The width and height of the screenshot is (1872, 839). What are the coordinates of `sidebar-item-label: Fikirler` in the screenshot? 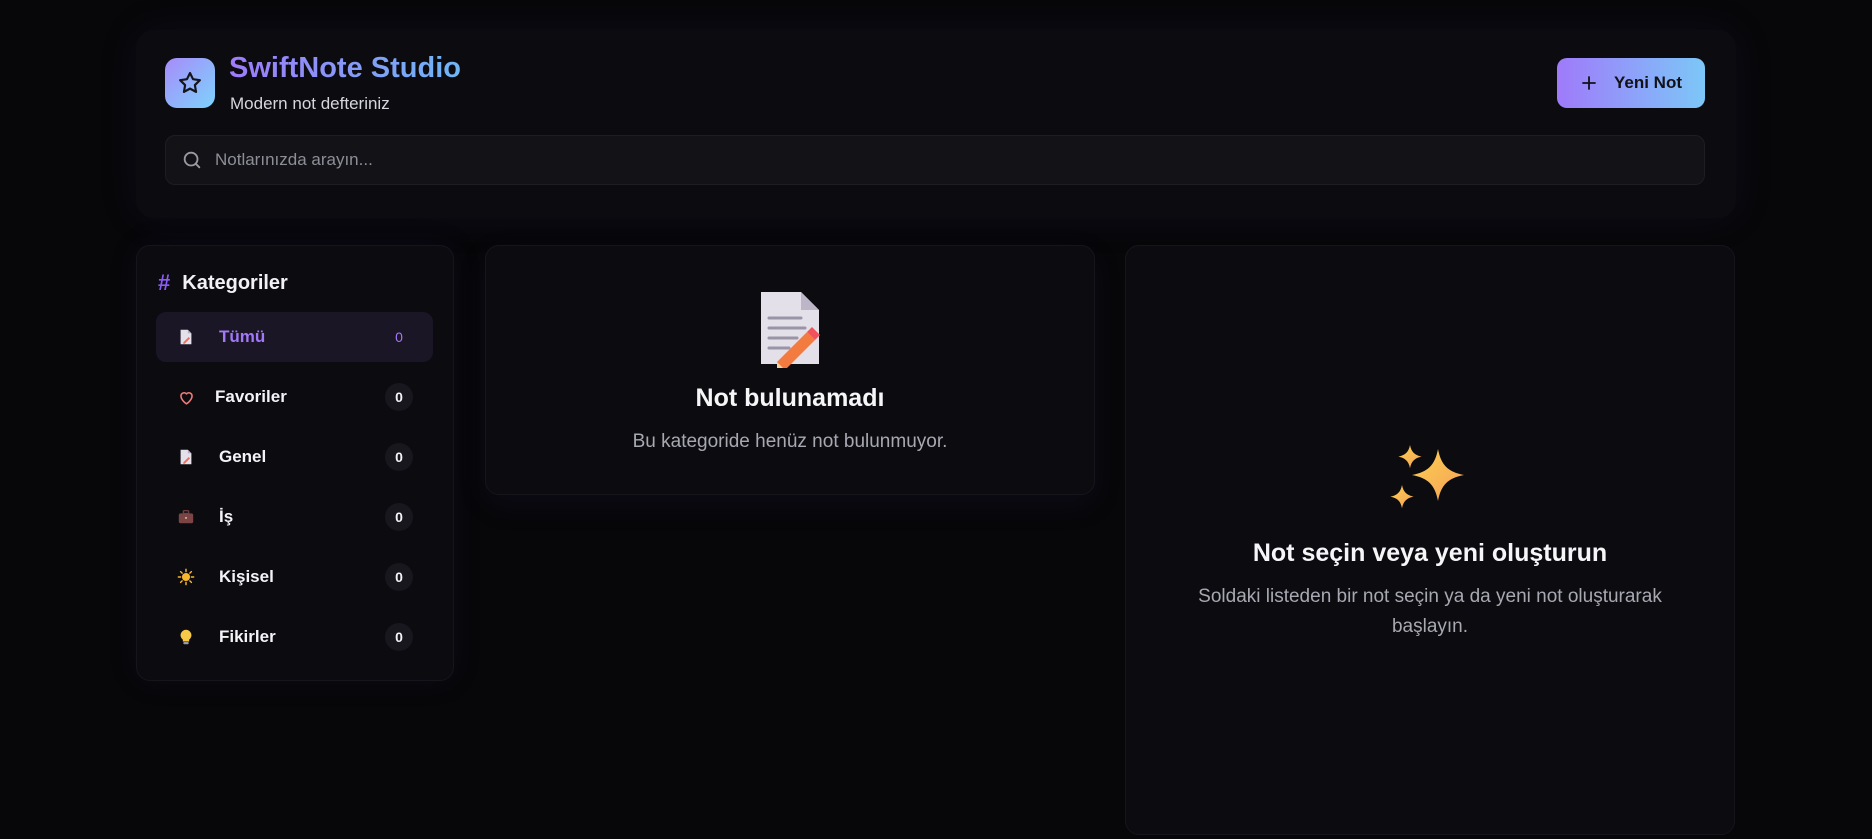 It's located at (247, 636).